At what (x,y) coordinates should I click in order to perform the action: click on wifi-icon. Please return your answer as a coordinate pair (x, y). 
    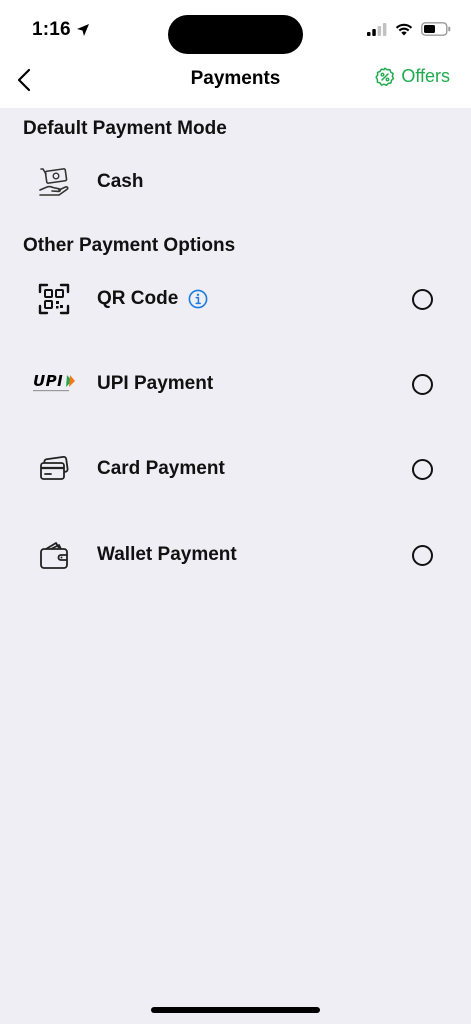
    Looking at the image, I should click on (404, 29).